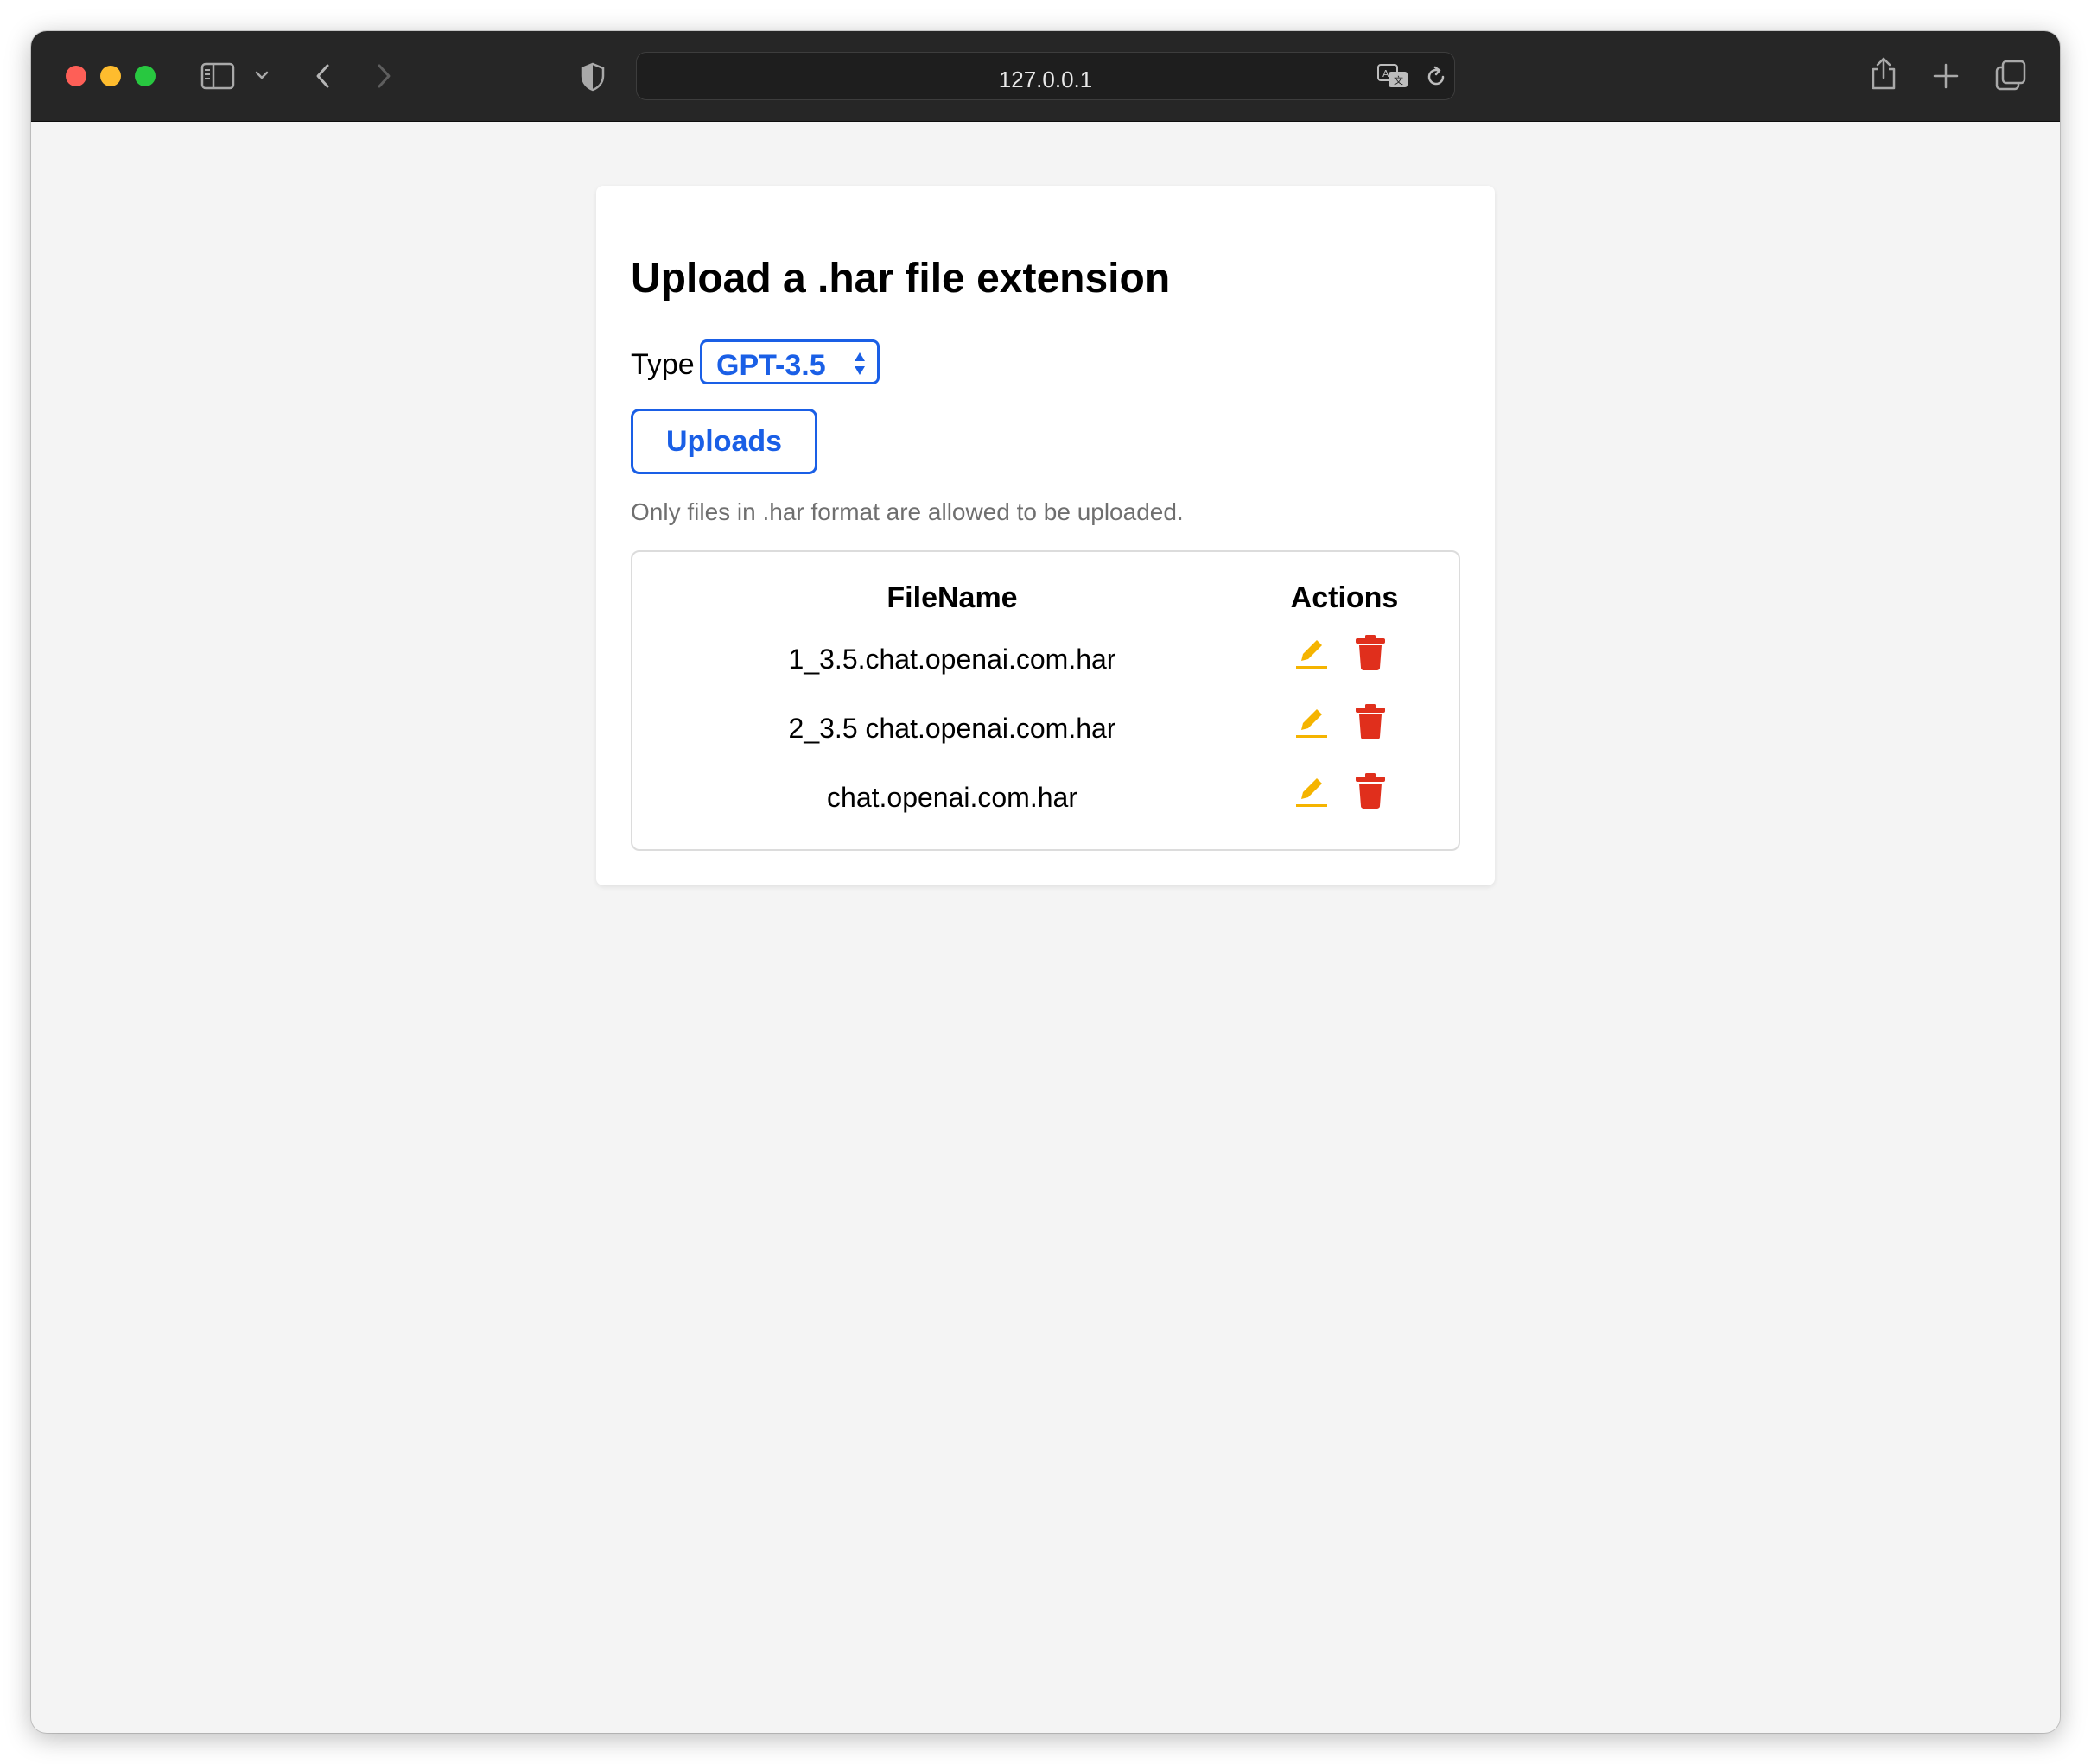  I want to click on svg-text: 文, so click(1398, 80).